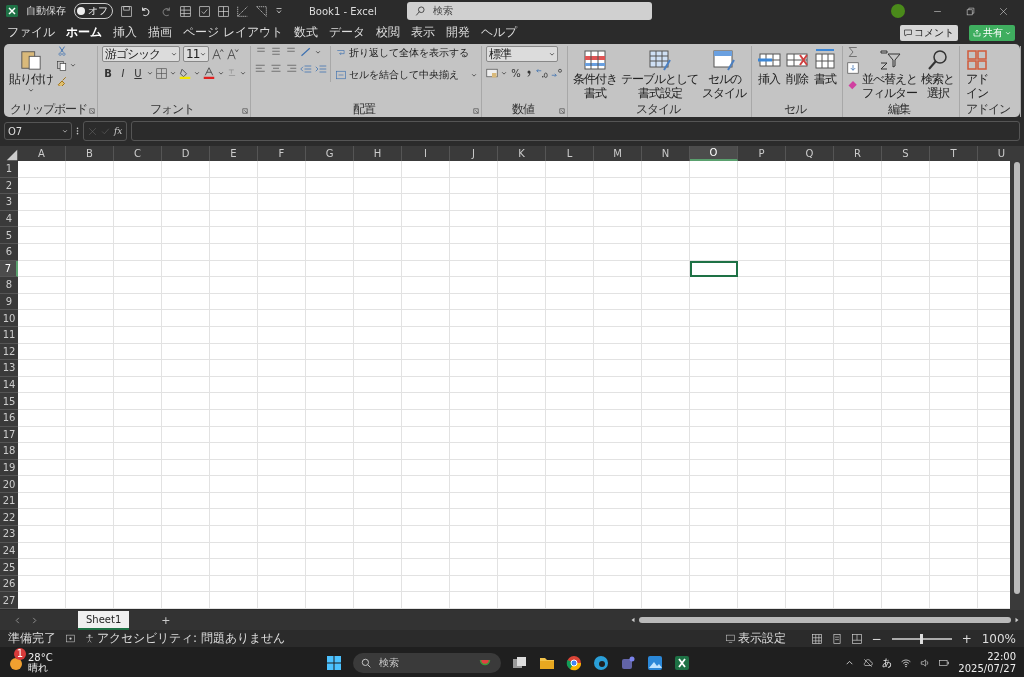  I want to click on close-icon, so click(1003, 11).